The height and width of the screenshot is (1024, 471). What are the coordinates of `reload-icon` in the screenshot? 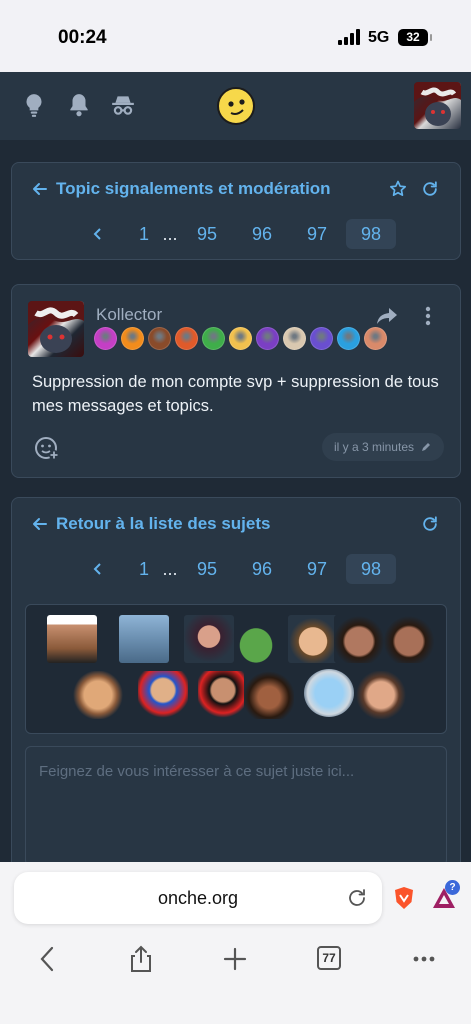 It's located at (357, 898).